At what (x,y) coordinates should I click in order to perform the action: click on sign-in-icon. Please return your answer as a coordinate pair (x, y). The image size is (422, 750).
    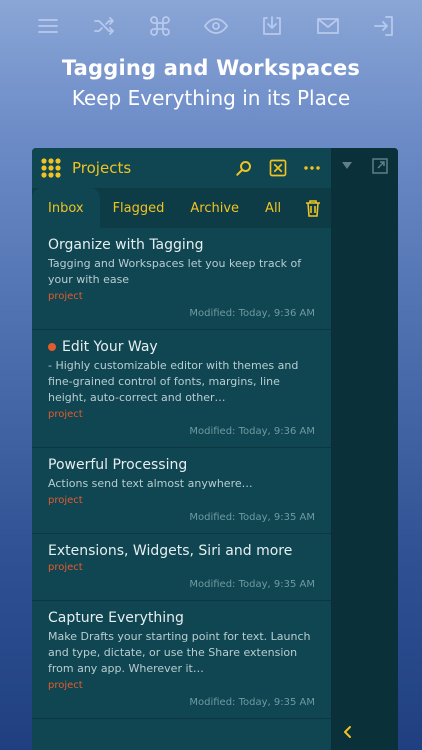
    Looking at the image, I should click on (384, 26).